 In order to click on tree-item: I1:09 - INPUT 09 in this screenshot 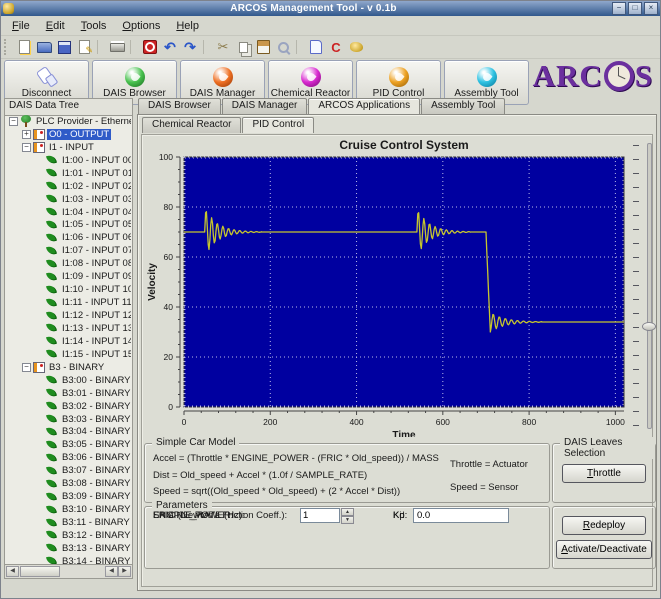, I will do `click(68, 276)`.